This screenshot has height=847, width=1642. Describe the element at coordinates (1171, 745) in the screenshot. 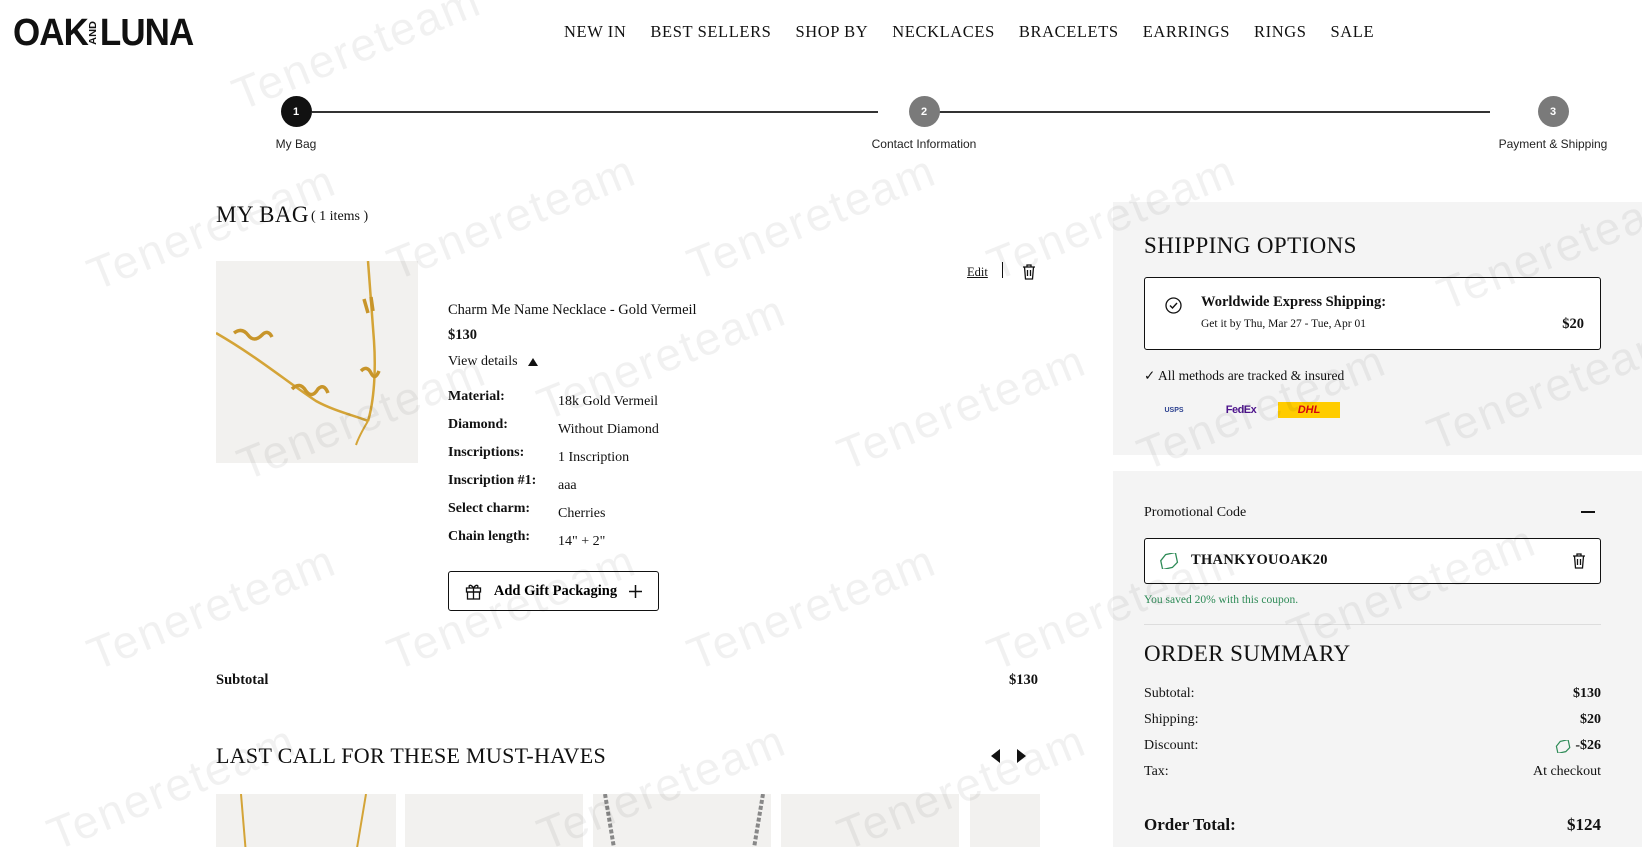

I see `summary-label-discount: Discount:` at that location.